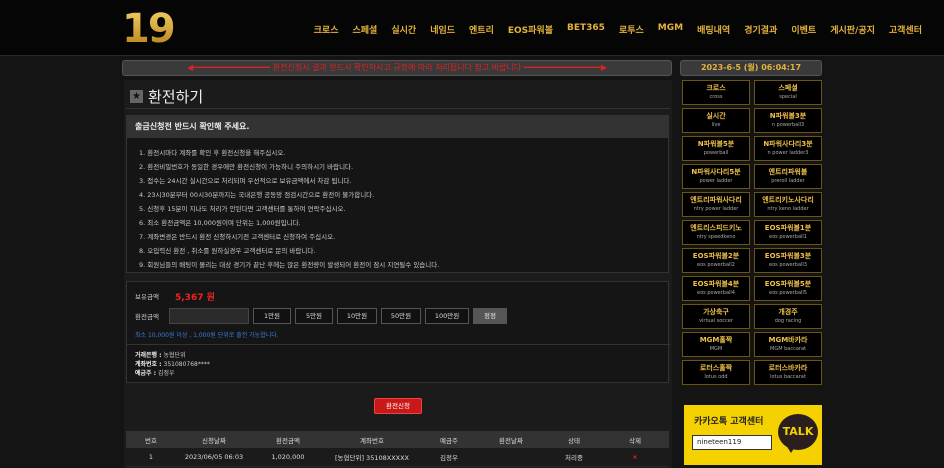 Image resolution: width=944 pixels, height=468 pixels. I want to click on game-tile: EOS파워볼3분 eos powerball3, so click(788, 260).